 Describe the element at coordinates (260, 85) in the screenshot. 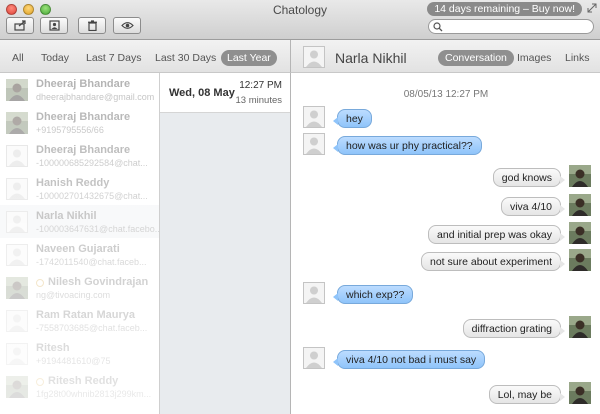

I see `session-time: 12:27 PM` at that location.